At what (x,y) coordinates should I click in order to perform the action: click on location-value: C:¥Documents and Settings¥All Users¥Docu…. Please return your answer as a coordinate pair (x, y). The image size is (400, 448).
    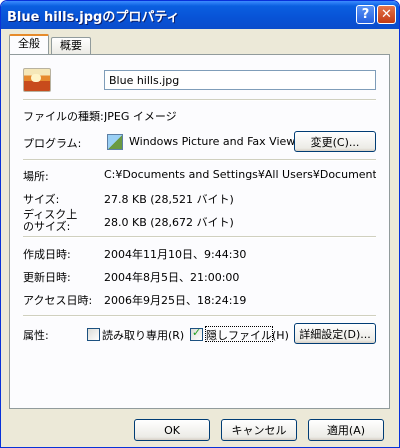
    Looking at the image, I should click on (240, 174).